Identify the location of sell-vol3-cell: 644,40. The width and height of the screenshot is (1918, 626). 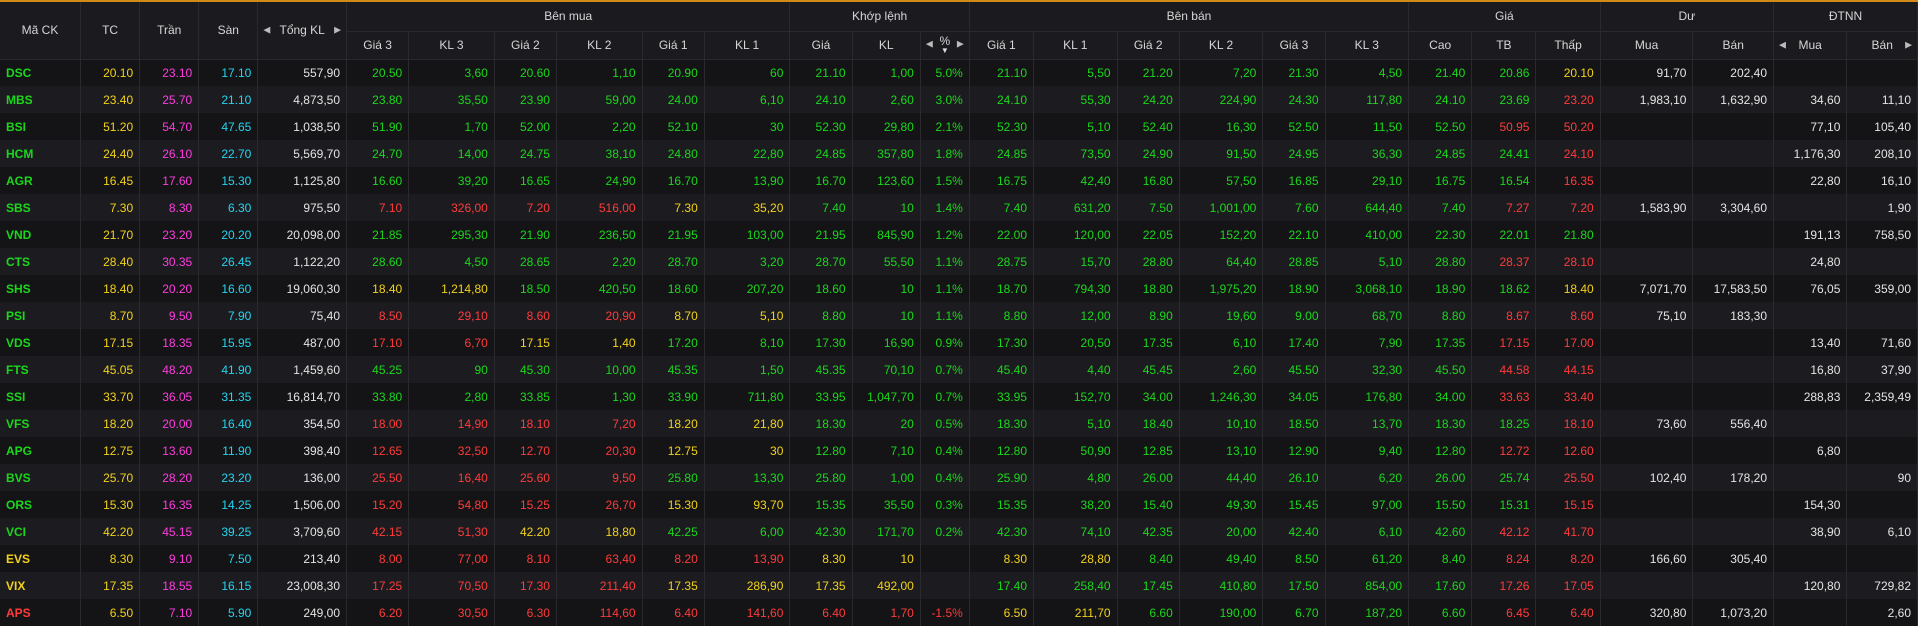
(1367, 207).